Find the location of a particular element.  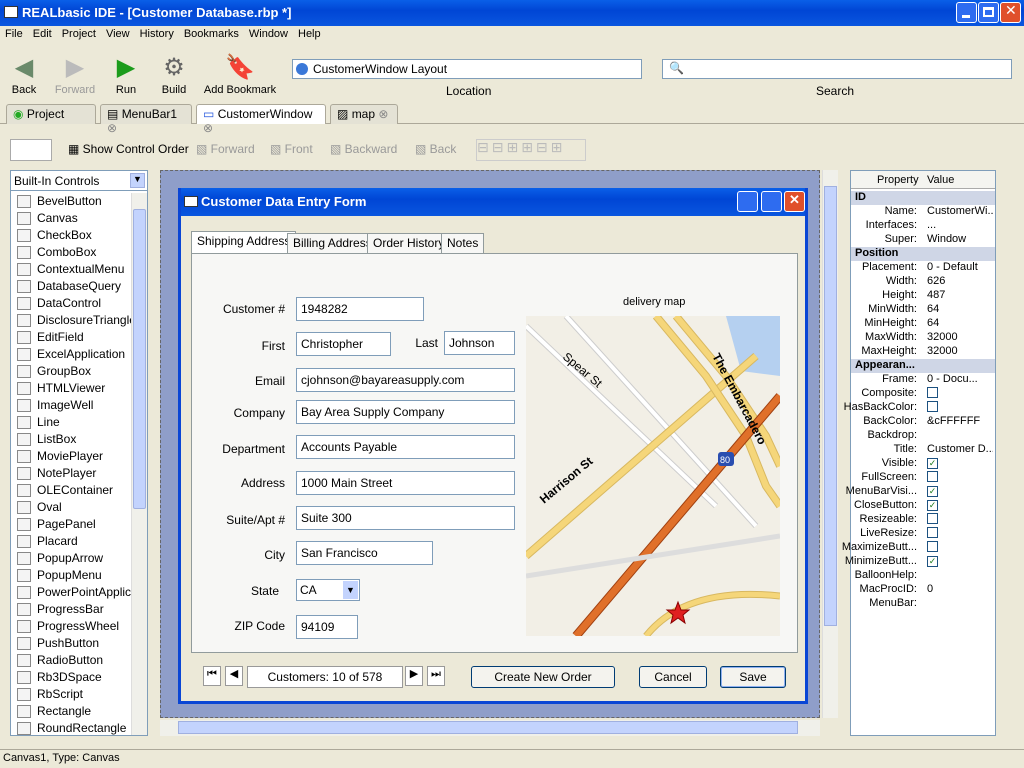

create-new-order-button: Create New Order is located at coordinates (543, 677).